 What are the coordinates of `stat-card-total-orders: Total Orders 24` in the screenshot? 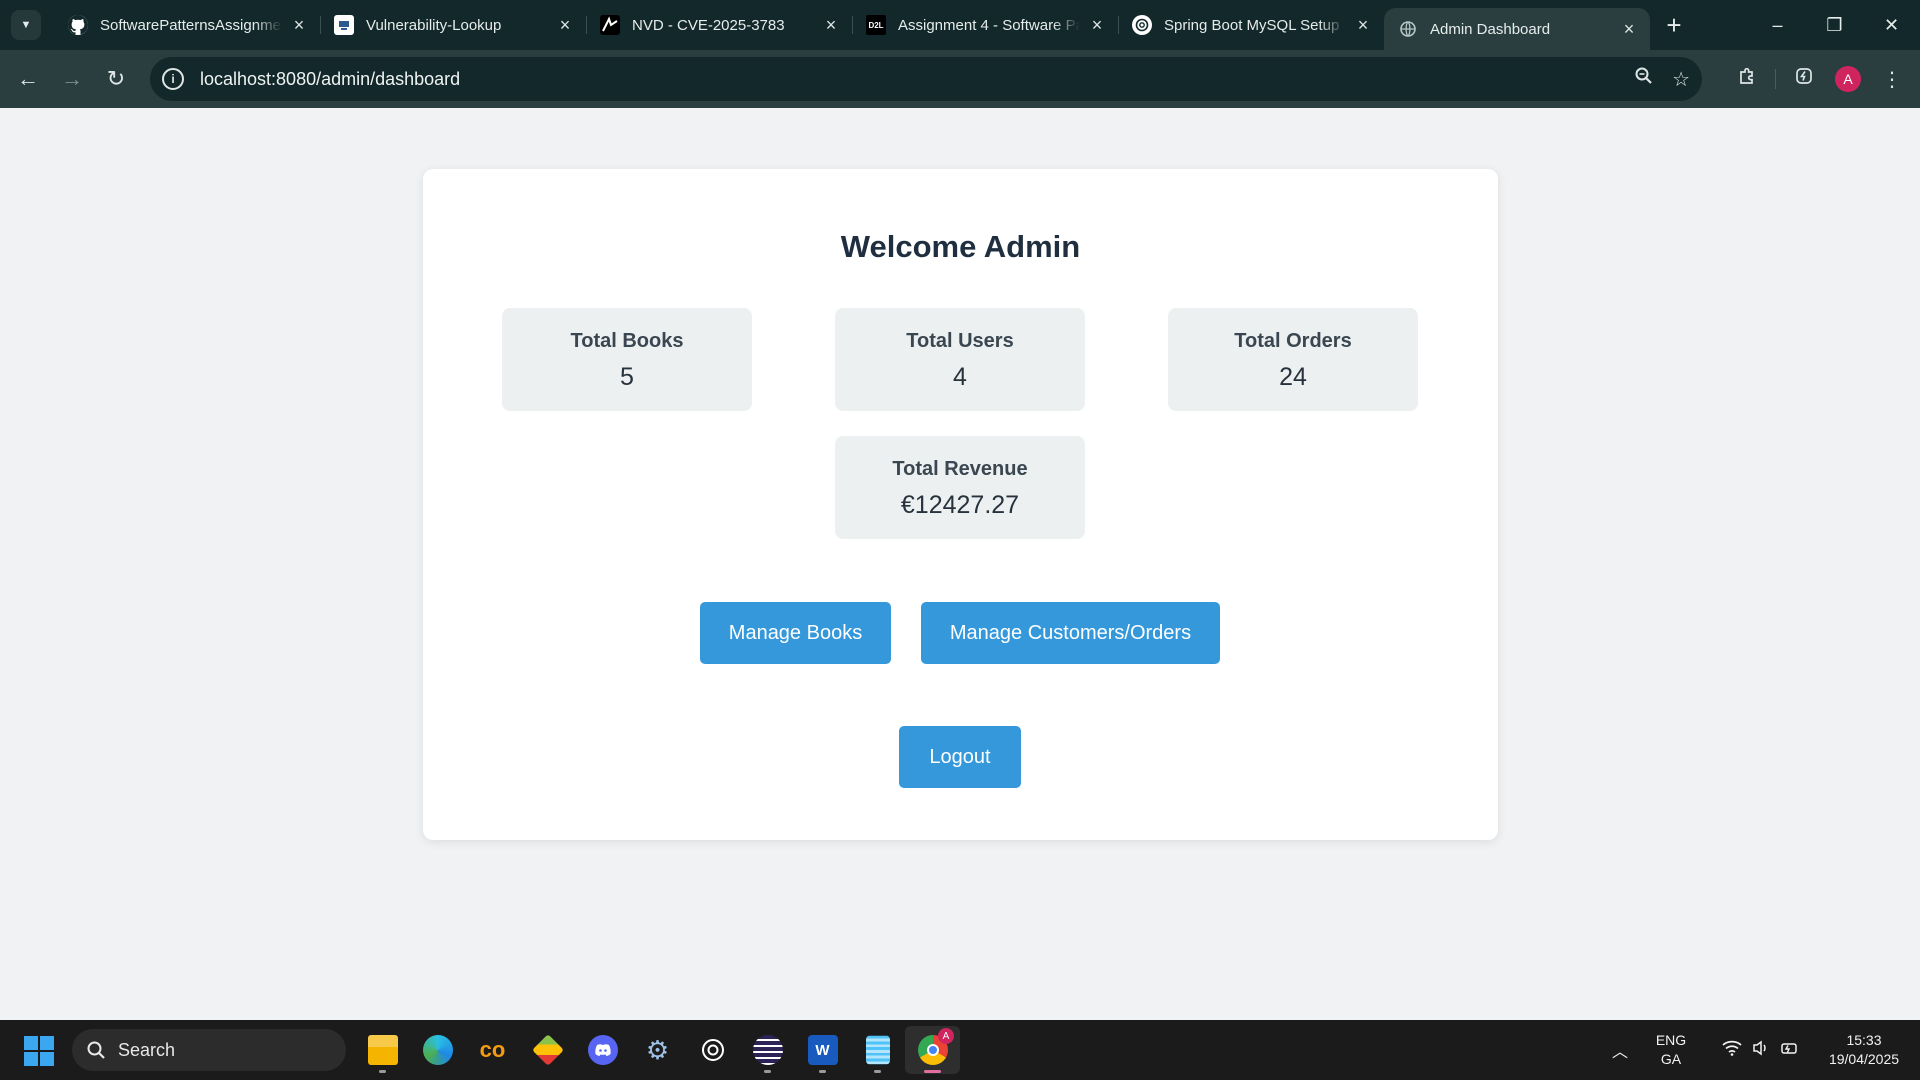 It's located at (1293, 359).